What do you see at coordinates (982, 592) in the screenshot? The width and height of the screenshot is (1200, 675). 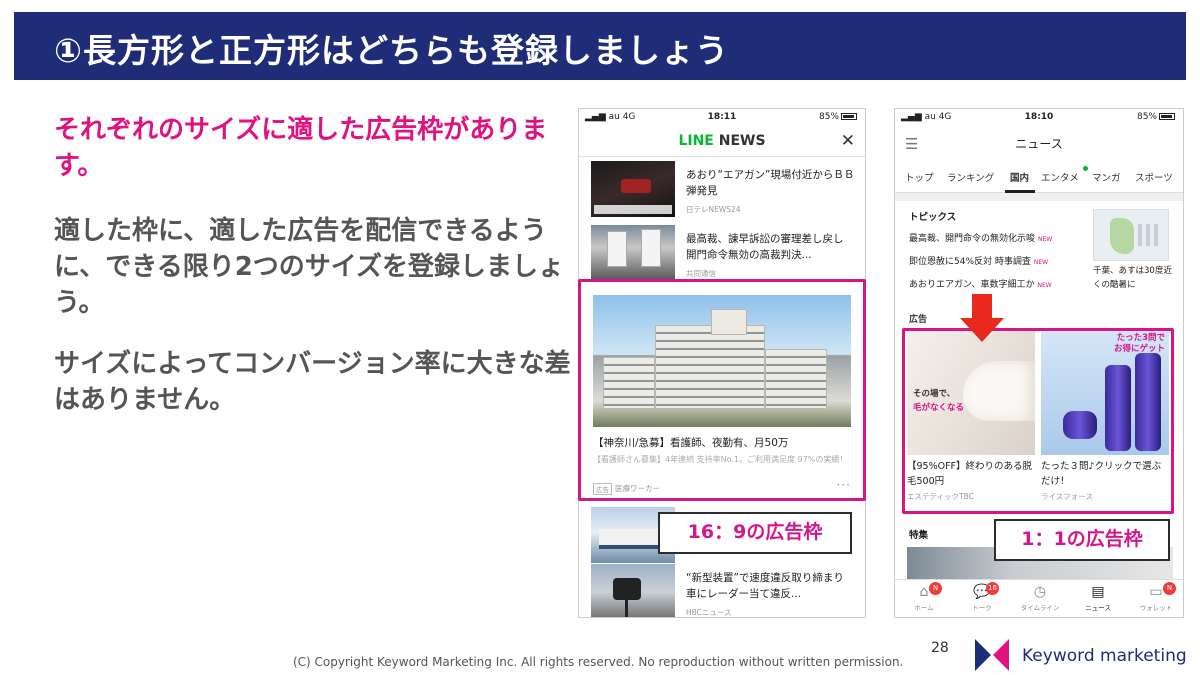 I see `chat-icon: 💬` at bounding box center [982, 592].